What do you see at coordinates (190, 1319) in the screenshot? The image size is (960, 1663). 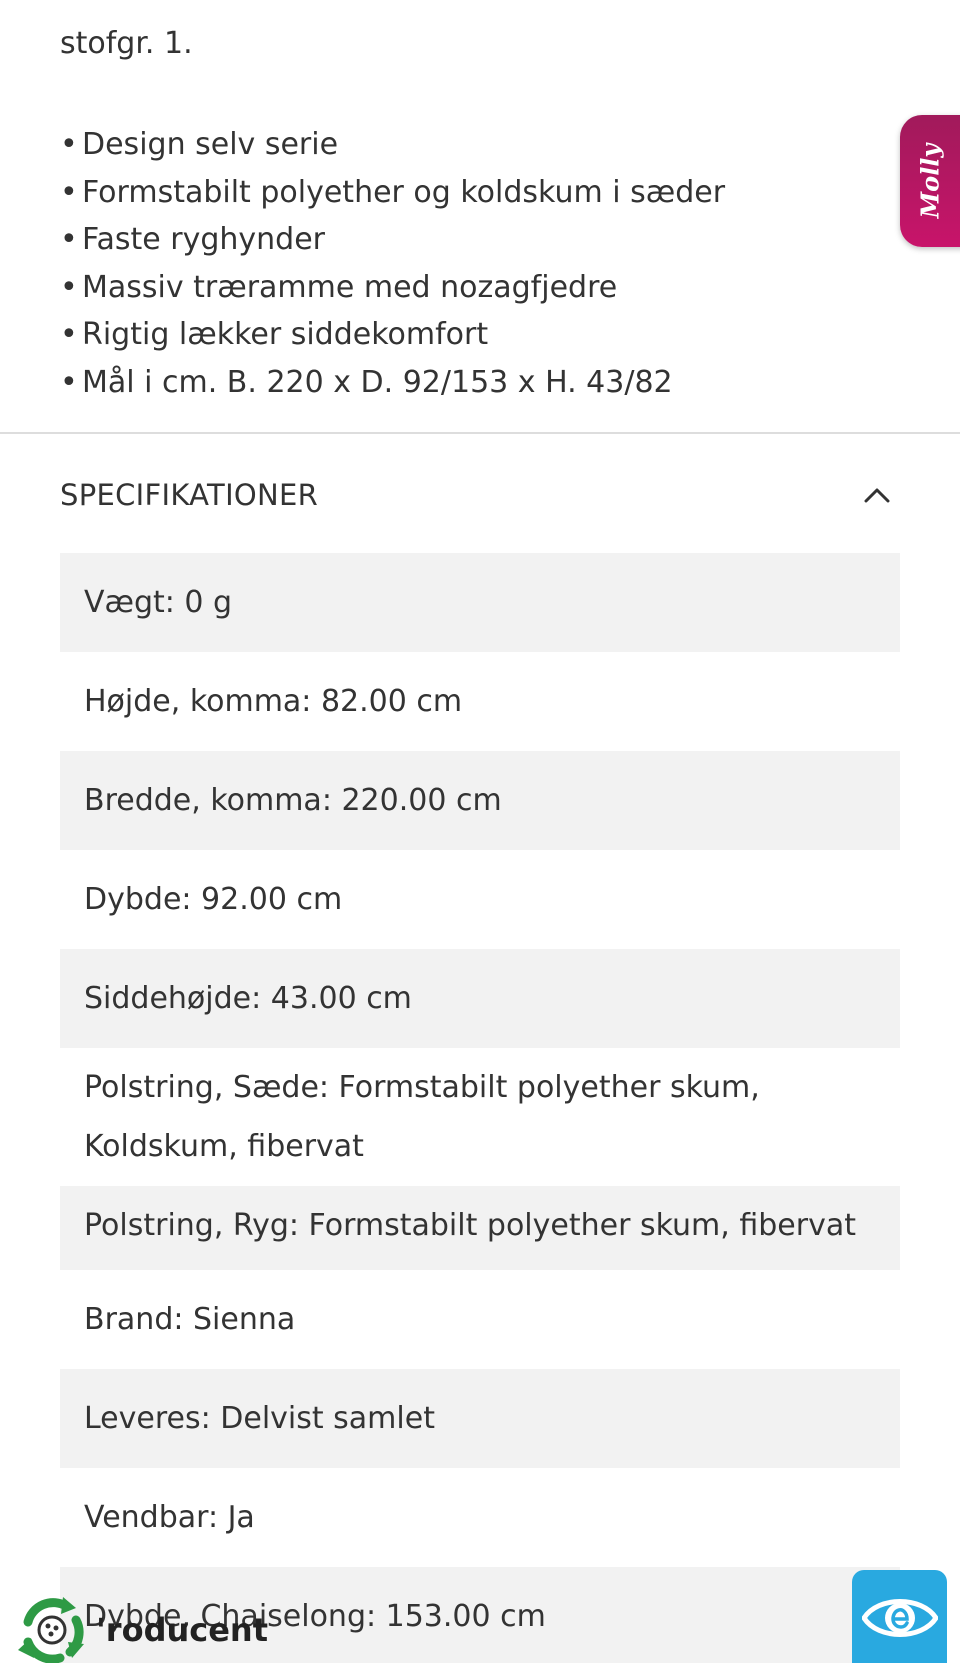 I see `spec-row: Brand: Sienna` at bounding box center [190, 1319].